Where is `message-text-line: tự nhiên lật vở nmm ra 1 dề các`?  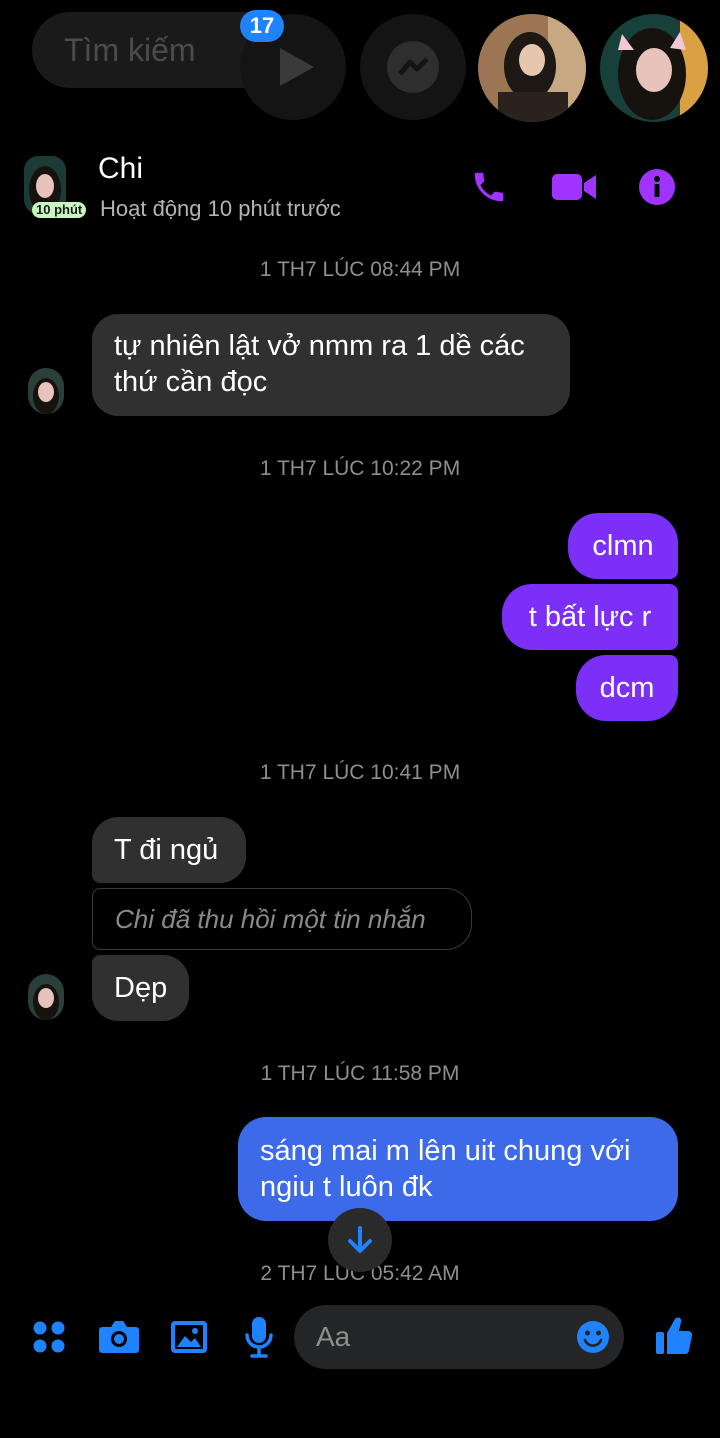 message-text-line: tự nhiên lật vở nmm ra 1 dề các is located at coordinates (319, 346).